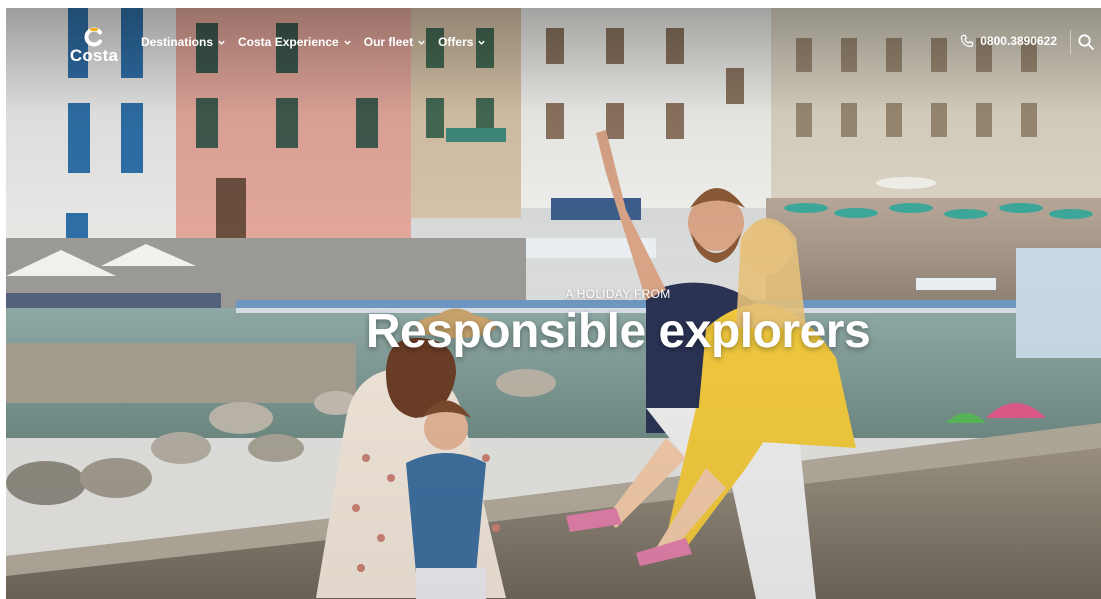 This screenshot has width=1101, height=599. Describe the element at coordinates (967, 41) in the screenshot. I see `phone-icon` at that location.